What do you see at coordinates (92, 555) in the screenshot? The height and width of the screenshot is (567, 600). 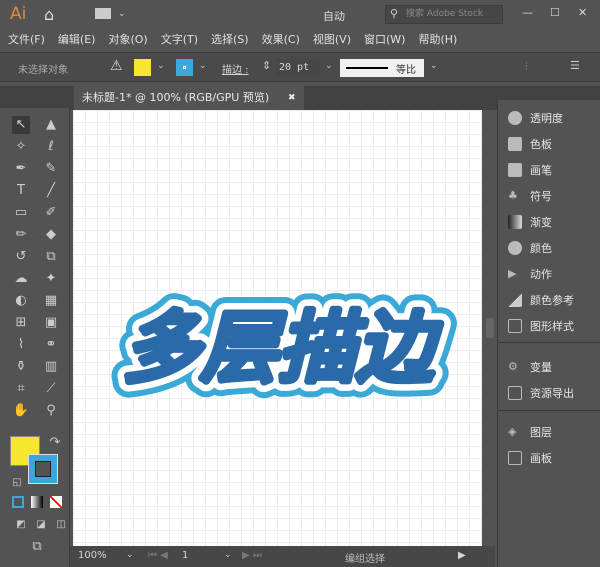 I see `zoom-level: 100%` at bounding box center [92, 555].